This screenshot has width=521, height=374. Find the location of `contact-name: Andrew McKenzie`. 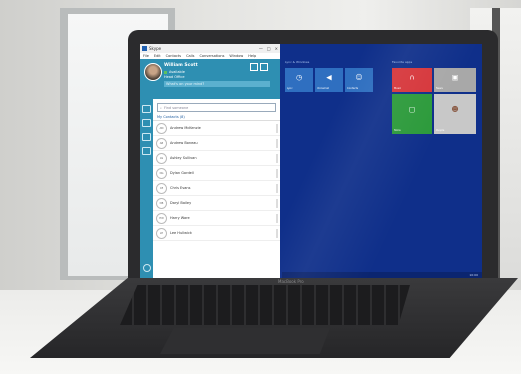

contact-name: Andrew McKenzie is located at coordinates (185, 128).